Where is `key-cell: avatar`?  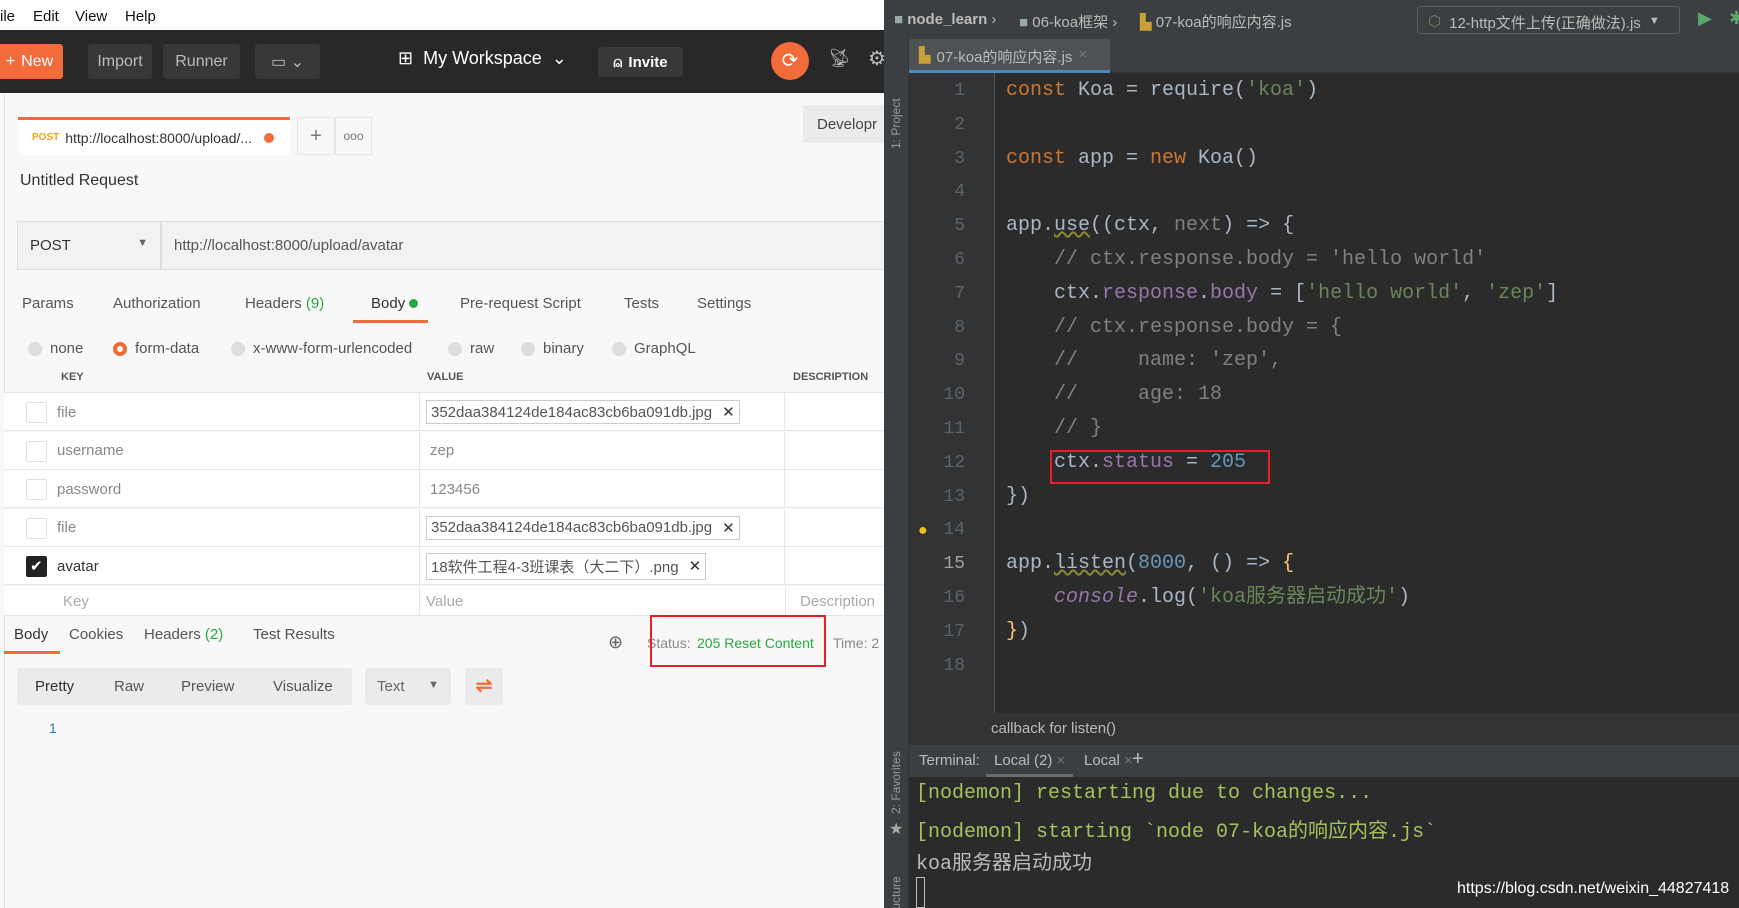
key-cell: avatar is located at coordinates (78, 566).